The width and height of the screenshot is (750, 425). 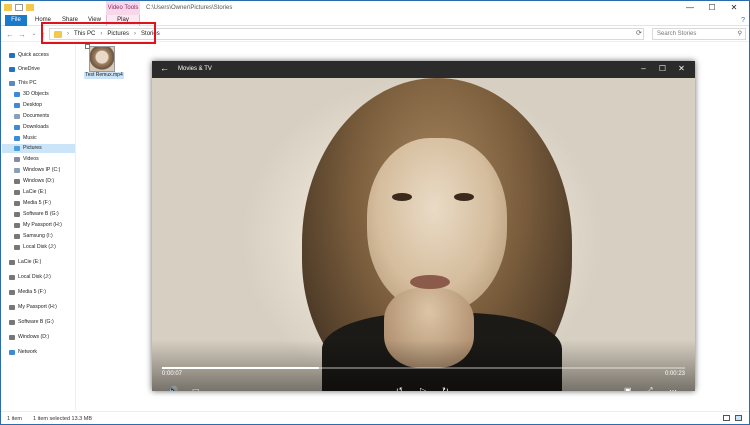 What do you see at coordinates (17, 138) in the screenshot?
I see `music-icon` at bounding box center [17, 138].